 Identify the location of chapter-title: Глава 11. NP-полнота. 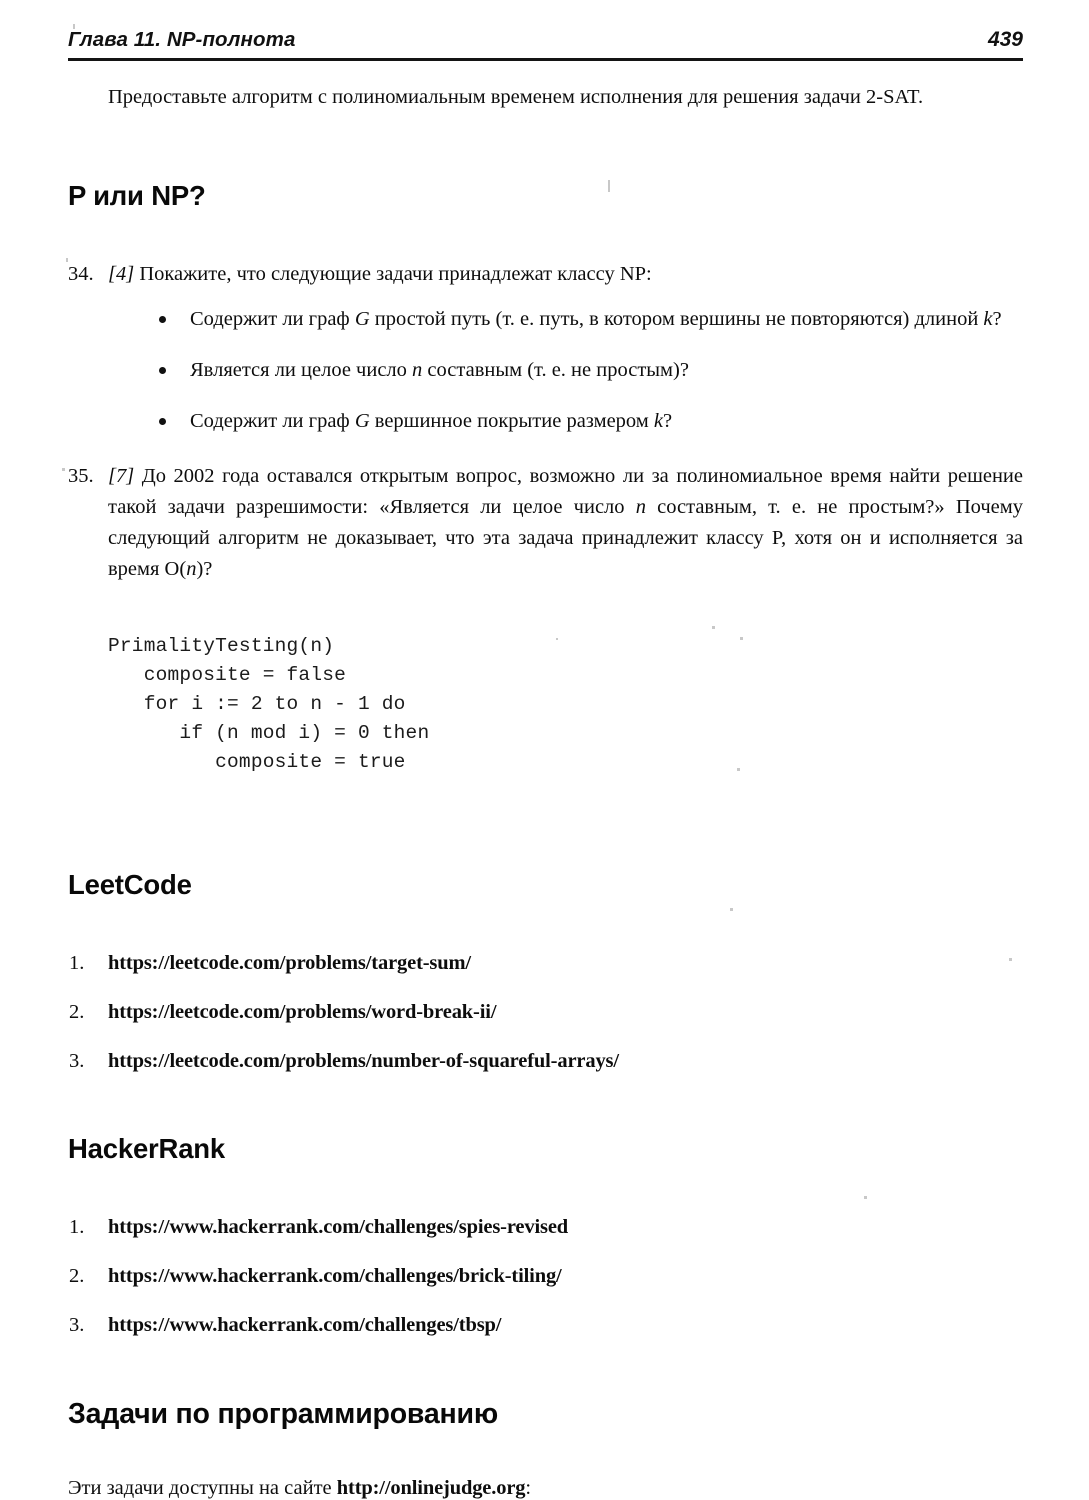
(182, 39).